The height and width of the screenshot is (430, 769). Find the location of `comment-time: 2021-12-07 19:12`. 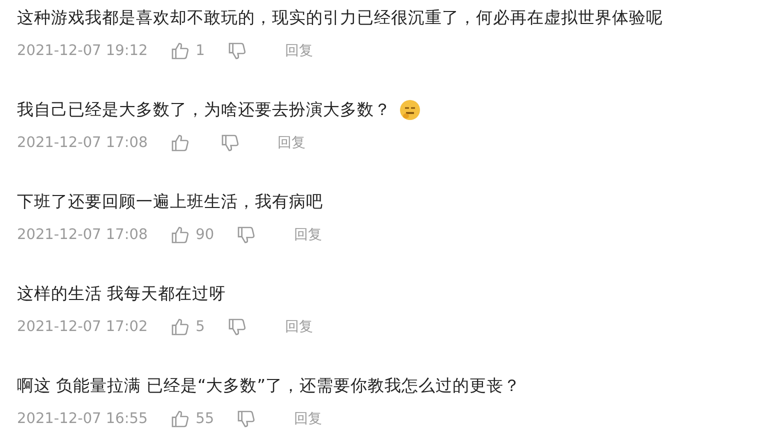

comment-time: 2021-12-07 19:12 is located at coordinates (82, 51).